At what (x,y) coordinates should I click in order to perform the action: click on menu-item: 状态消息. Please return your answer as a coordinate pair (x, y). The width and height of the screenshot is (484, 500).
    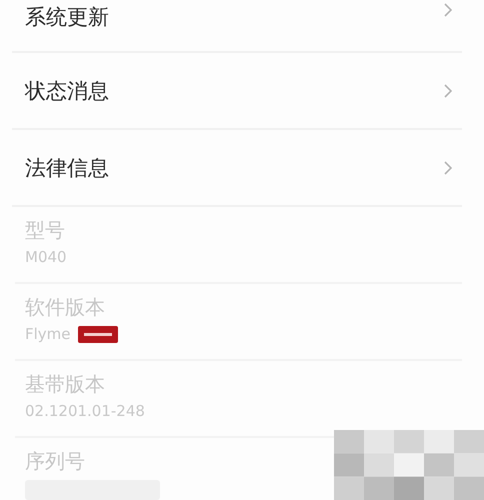
    Looking at the image, I should click on (237, 91).